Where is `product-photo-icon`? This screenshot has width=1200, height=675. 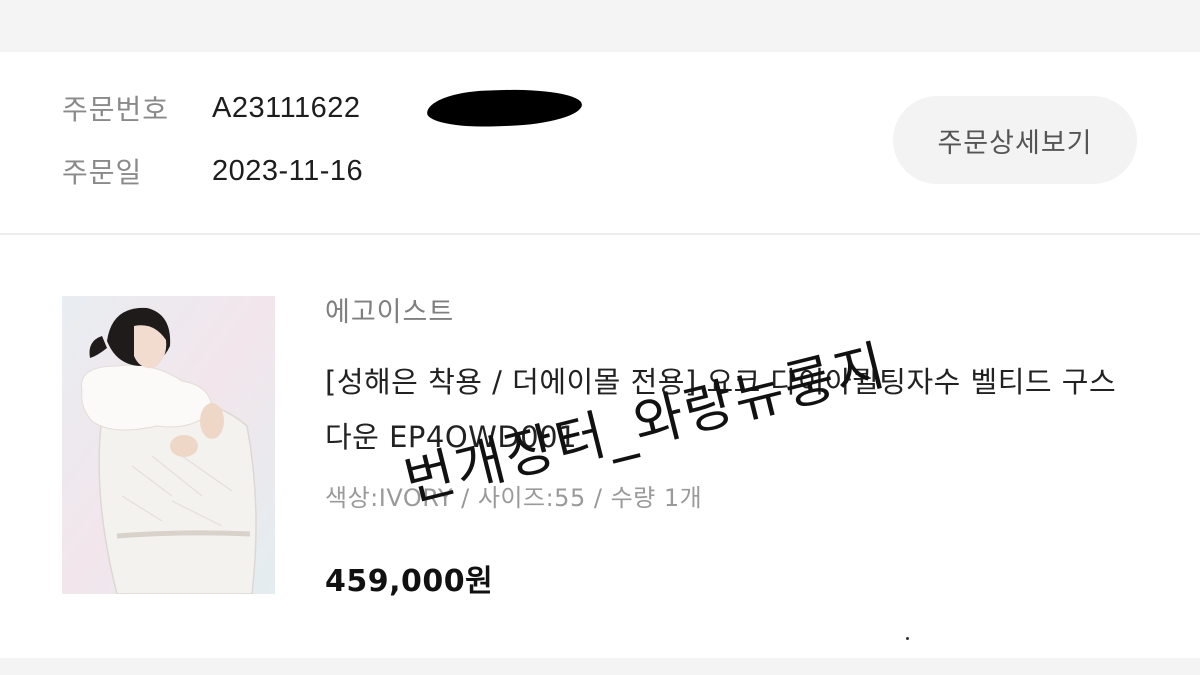 product-photo-icon is located at coordinates (168, 445).